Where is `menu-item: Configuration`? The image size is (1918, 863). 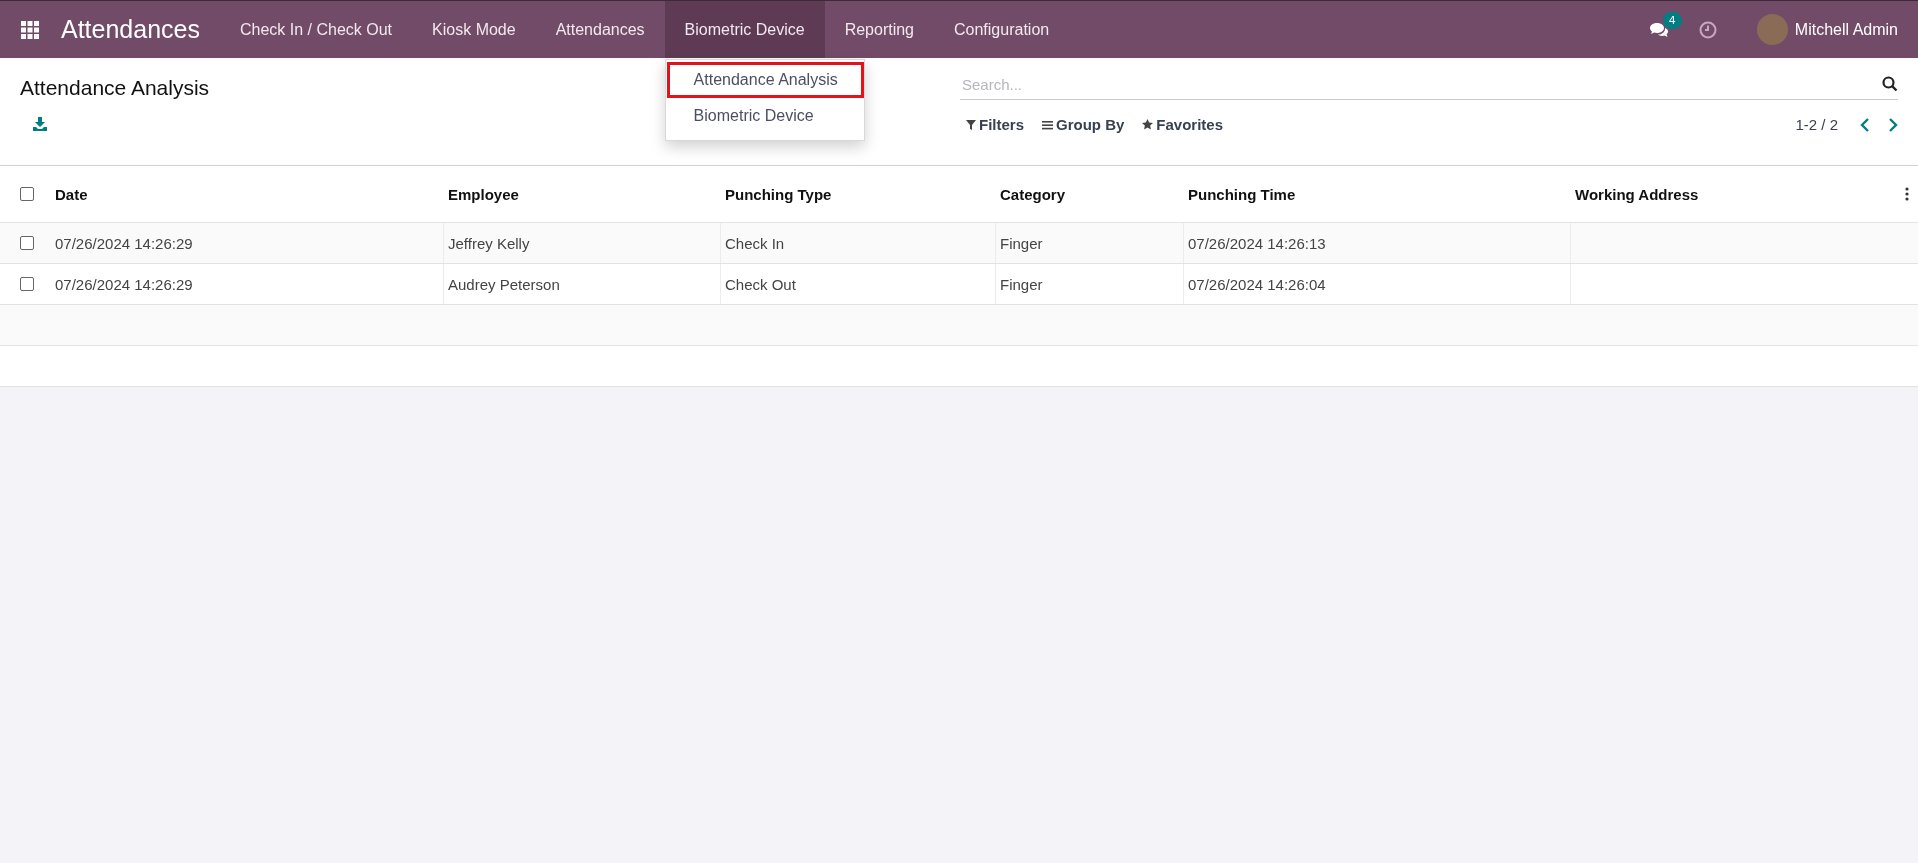
menu-item: Configuration is located at coordinates (1002, 29).